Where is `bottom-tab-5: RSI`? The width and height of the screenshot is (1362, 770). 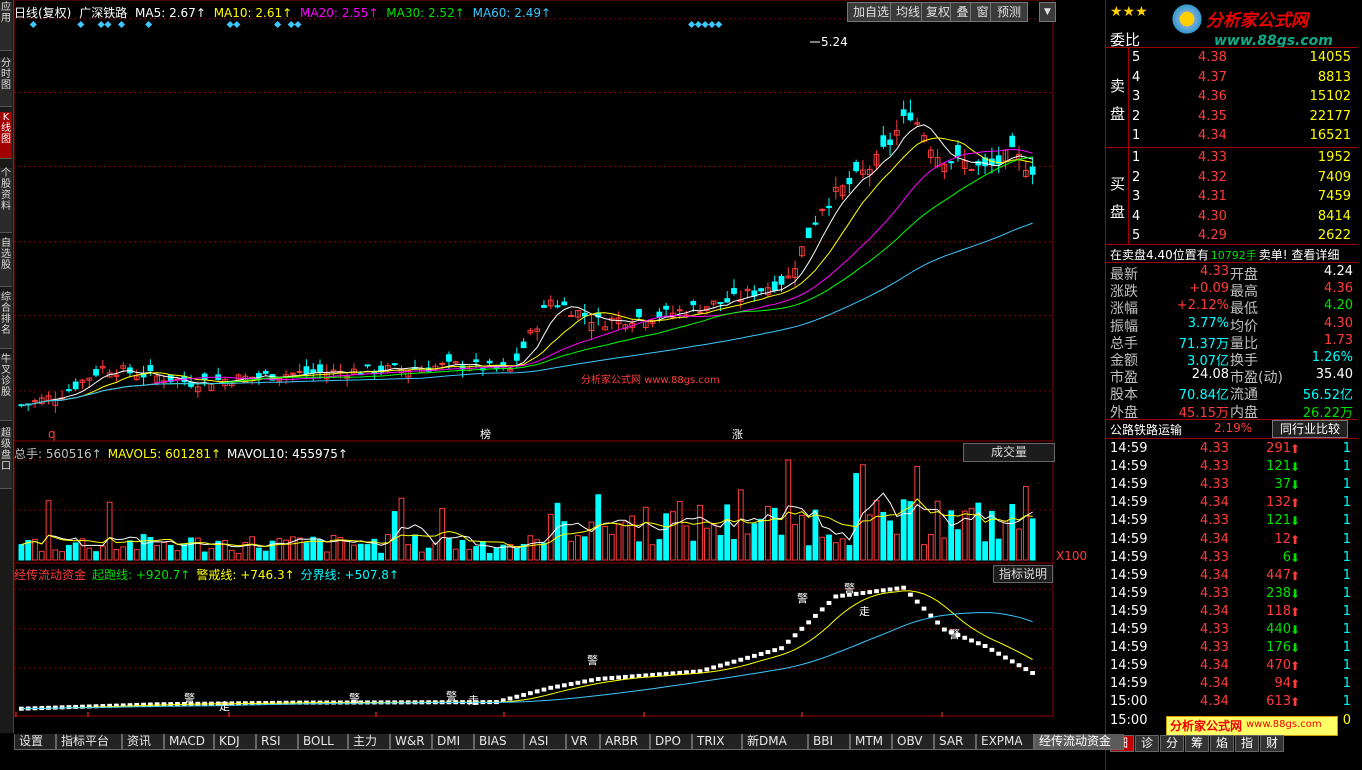 bottom-tab-5: RSI is located at coordinates (277, 742).